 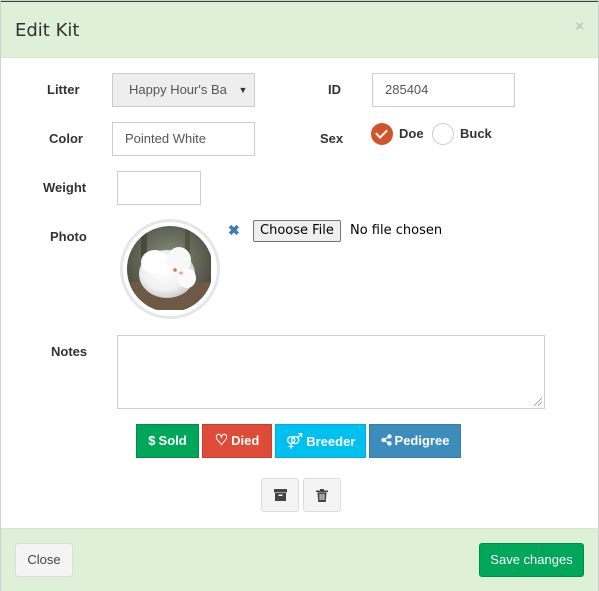 I want to click on kit-photo, so click(x=170, y=269).